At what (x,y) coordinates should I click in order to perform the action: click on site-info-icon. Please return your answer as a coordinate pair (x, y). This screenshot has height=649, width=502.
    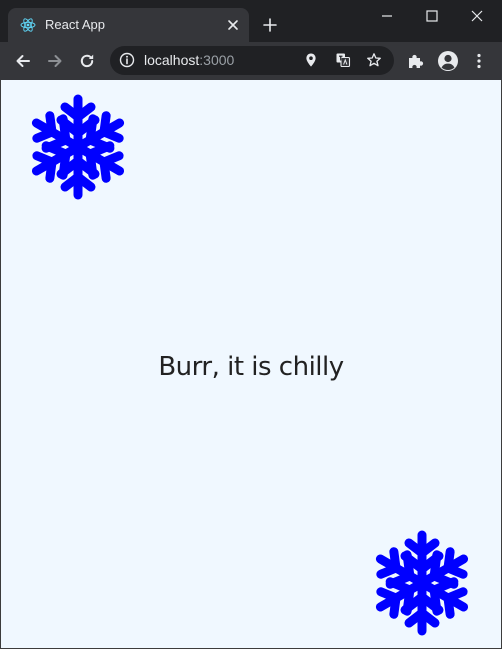
    Looking at the image, I should click on (127, 60).